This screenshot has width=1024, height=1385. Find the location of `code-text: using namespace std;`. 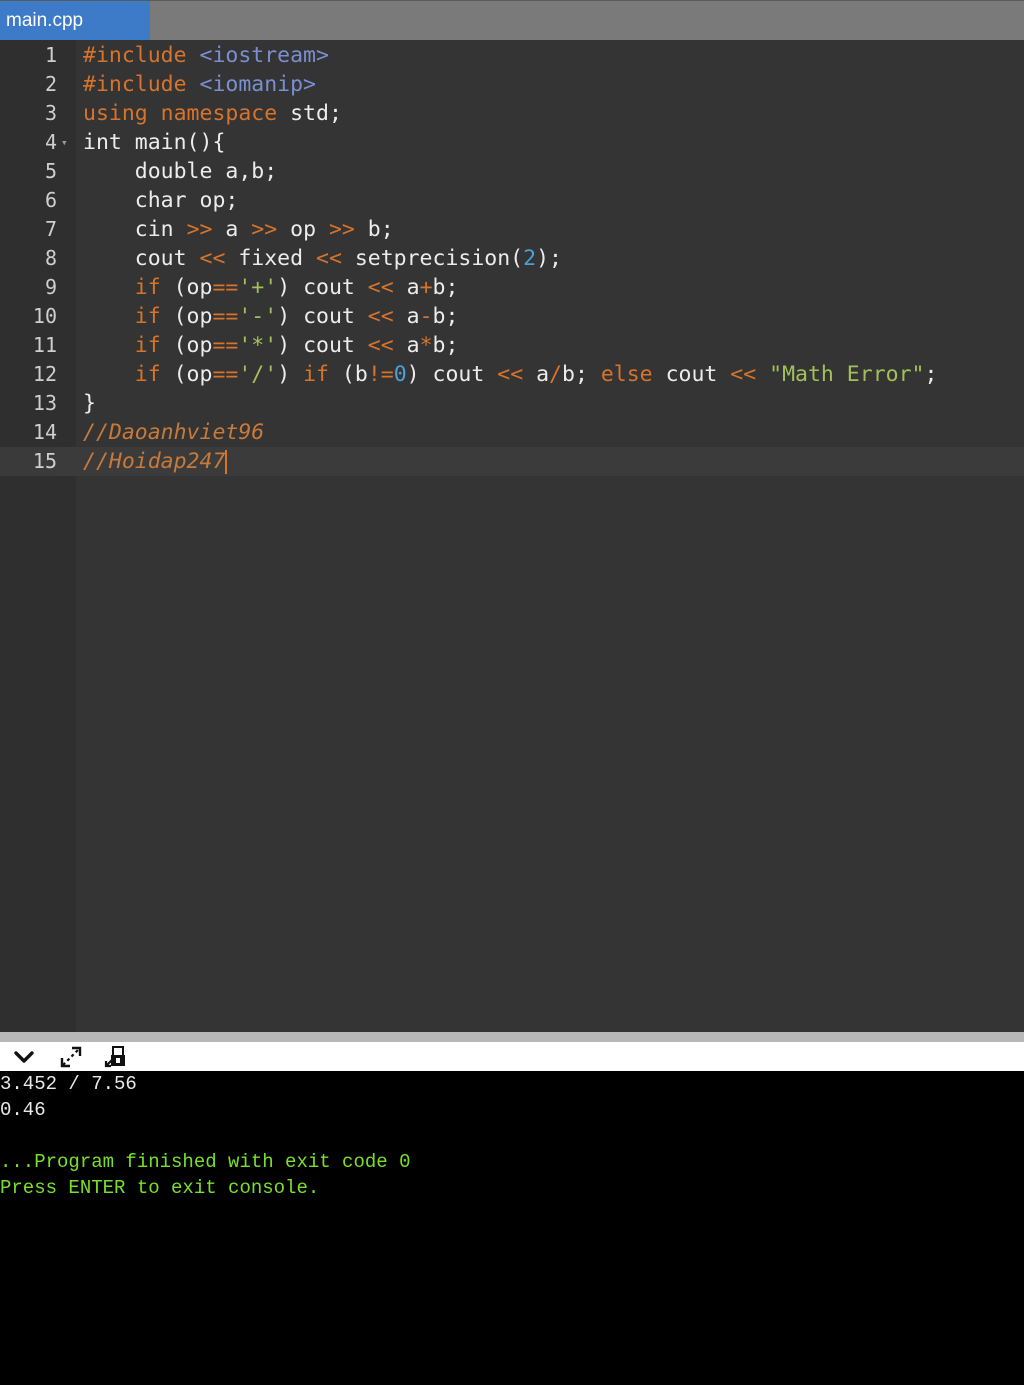

code-text: using namespace std; is located at coordinates (212, 113).